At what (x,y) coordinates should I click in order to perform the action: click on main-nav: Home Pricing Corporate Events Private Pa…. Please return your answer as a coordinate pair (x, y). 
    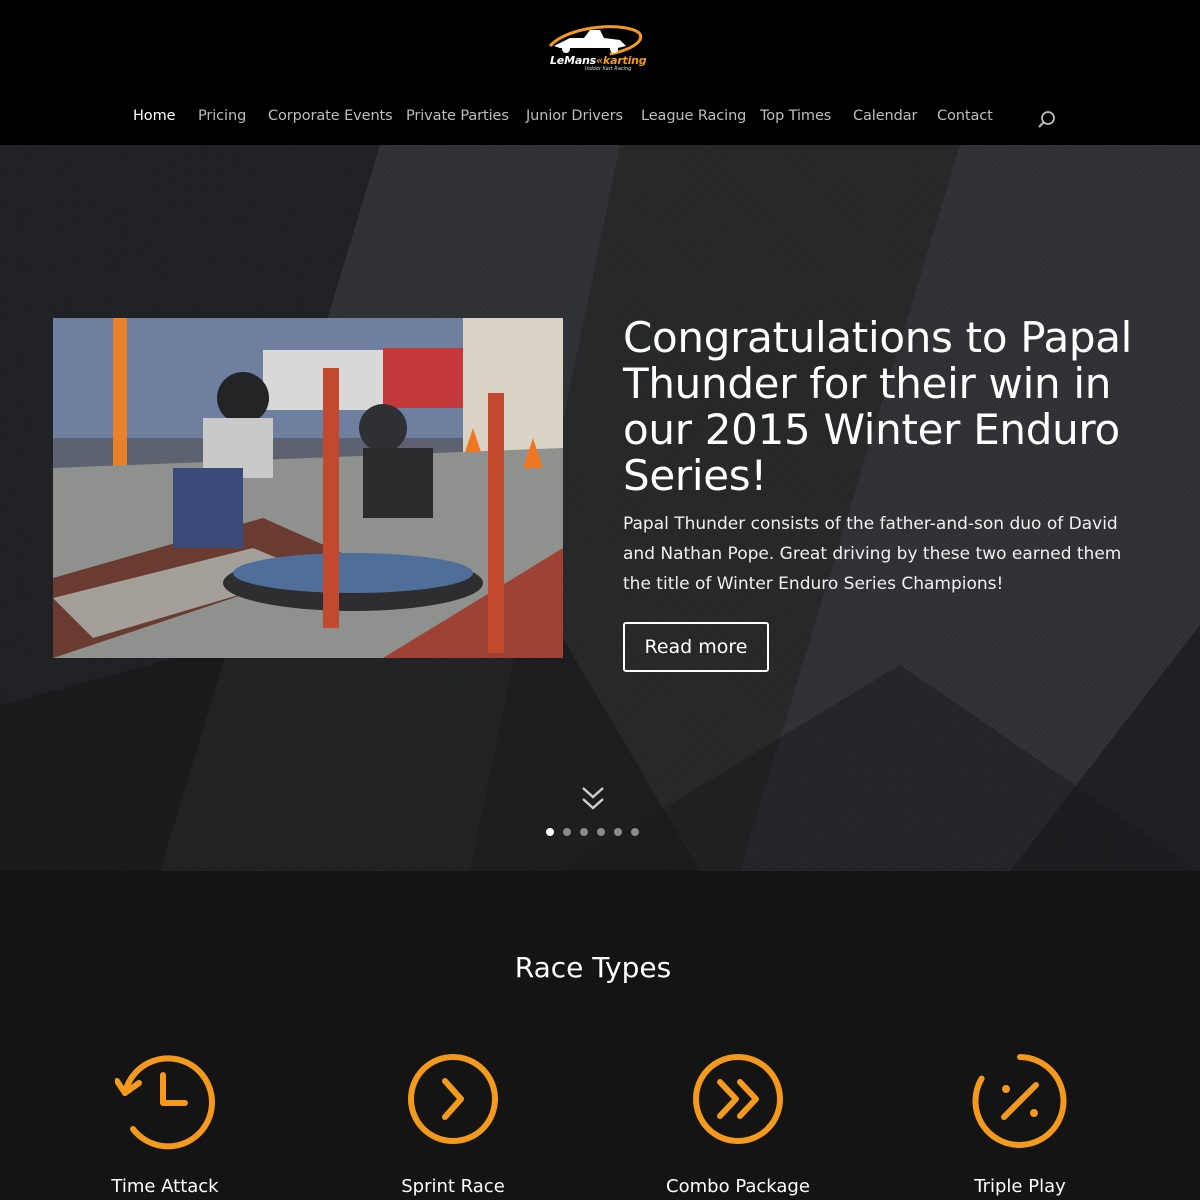
    Looking at the image, I should click on (600, 119).